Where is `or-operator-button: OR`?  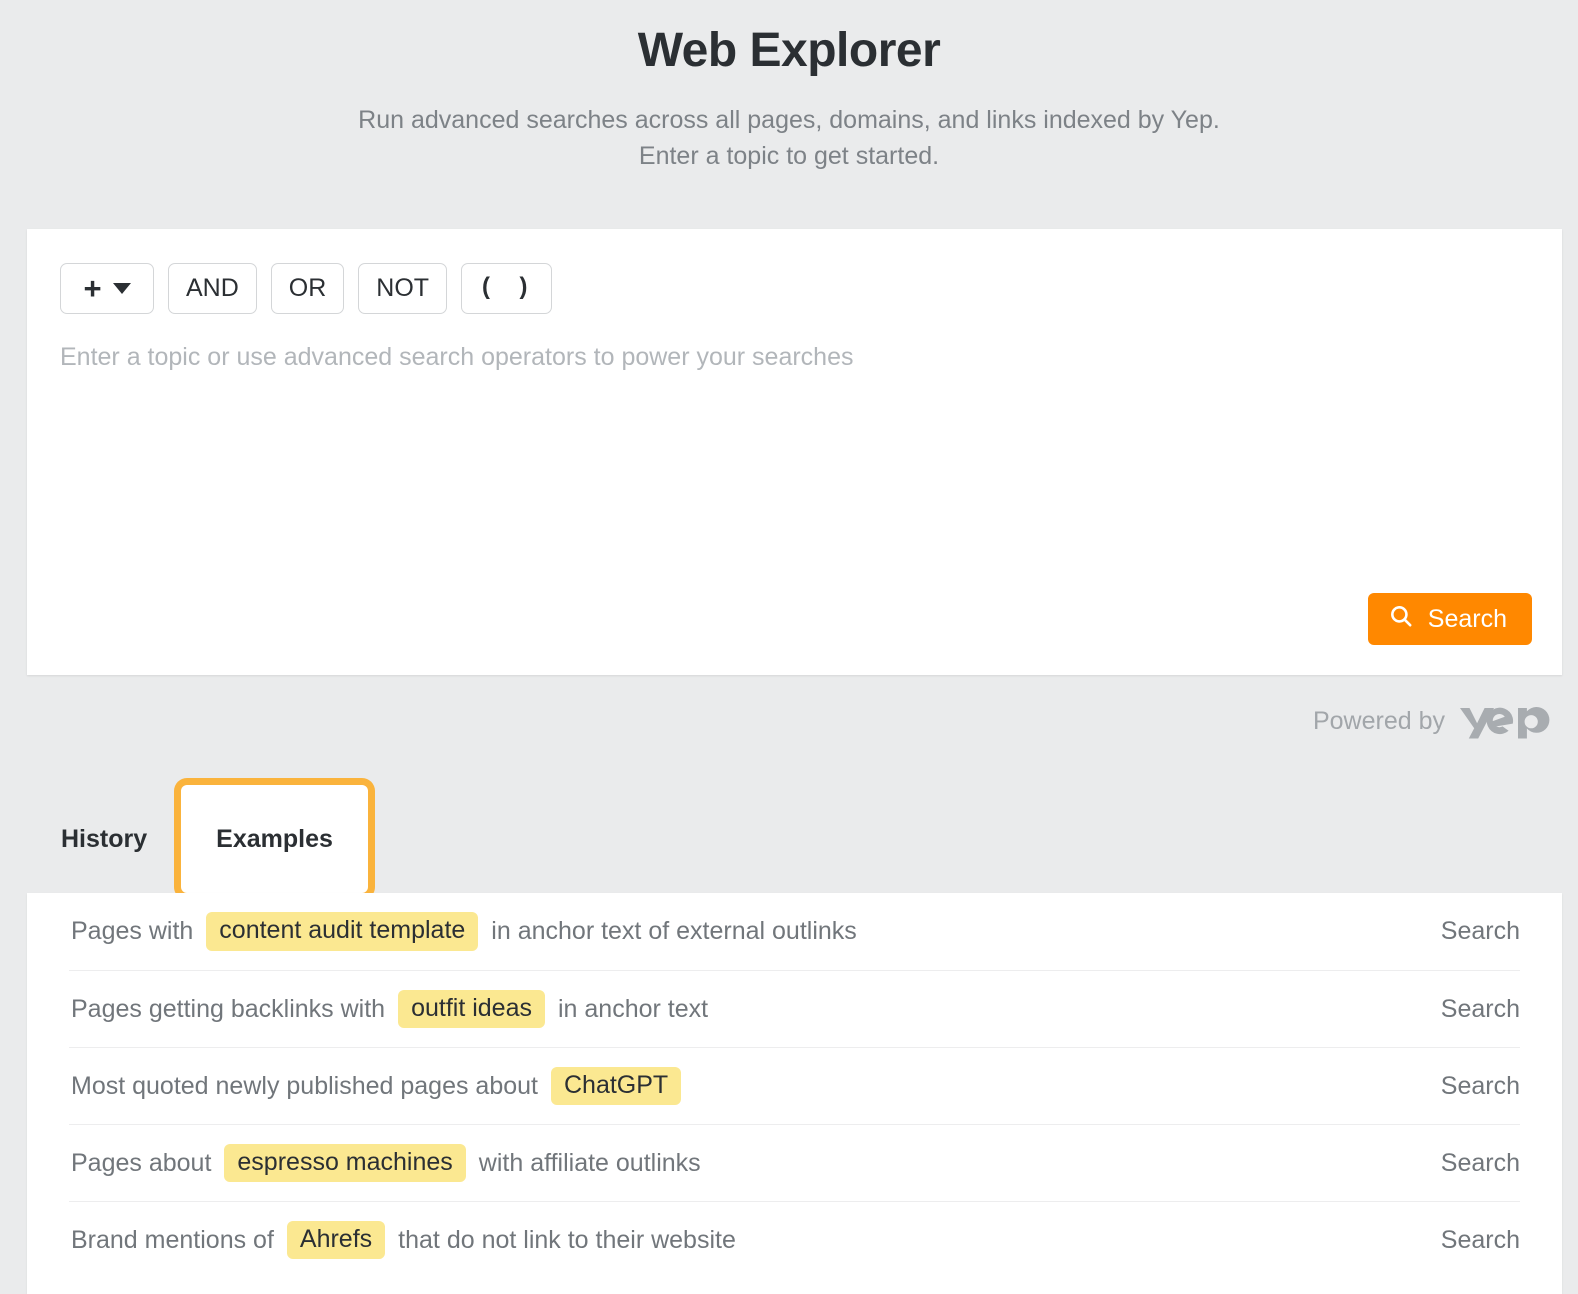
or-operator-button: OR is located at coordinates (307, 288).